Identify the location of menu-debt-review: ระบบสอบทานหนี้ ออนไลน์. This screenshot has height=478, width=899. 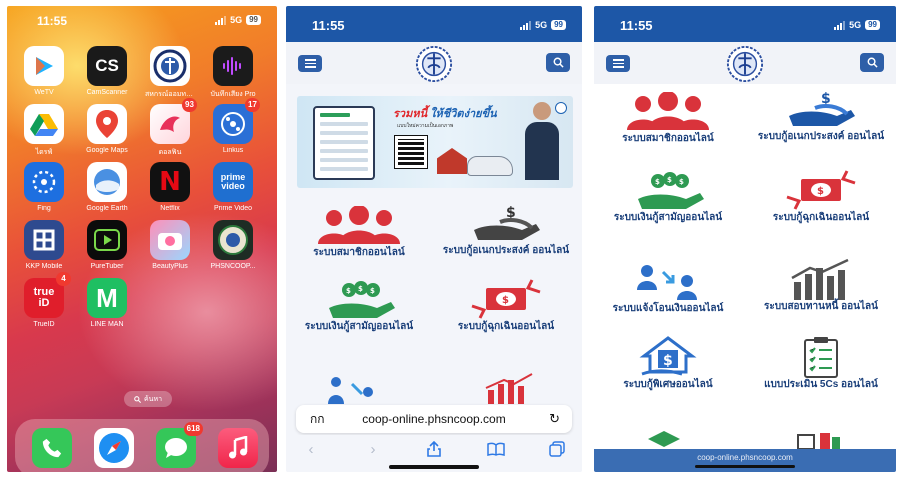
(821, 285).